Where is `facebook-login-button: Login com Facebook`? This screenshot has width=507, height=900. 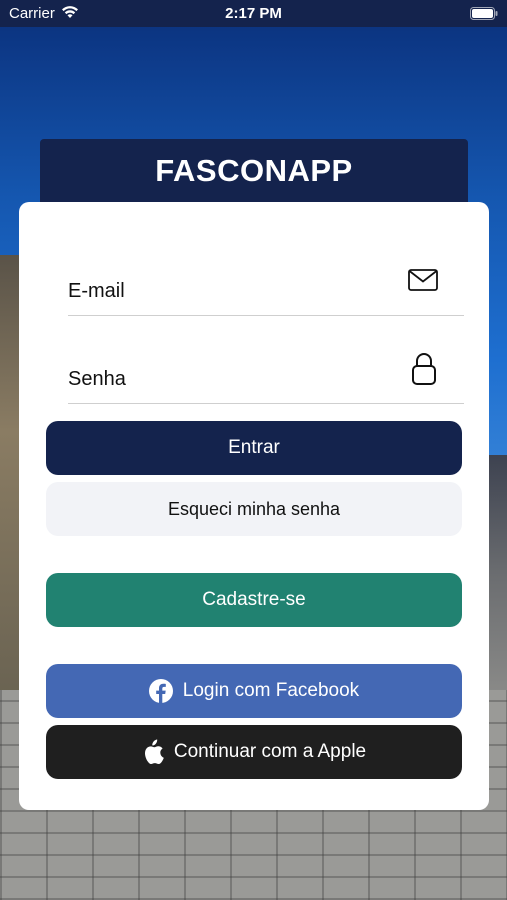
facebook-login-button: Login com Facebook is located at coordinates (254, 691).